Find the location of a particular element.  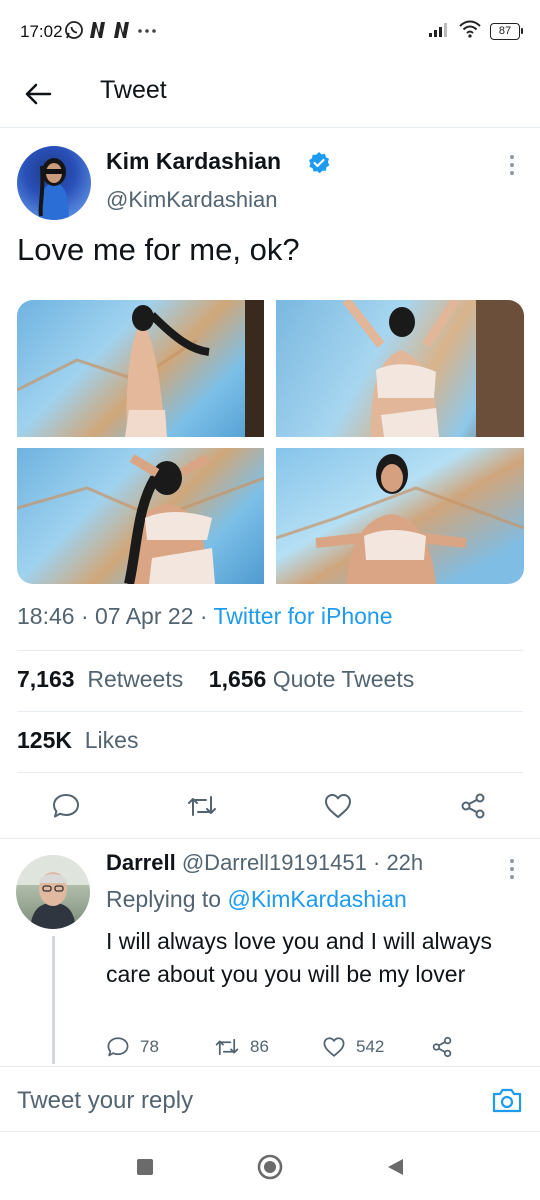

arrow-left-icon is located at coordinates (38, 94).